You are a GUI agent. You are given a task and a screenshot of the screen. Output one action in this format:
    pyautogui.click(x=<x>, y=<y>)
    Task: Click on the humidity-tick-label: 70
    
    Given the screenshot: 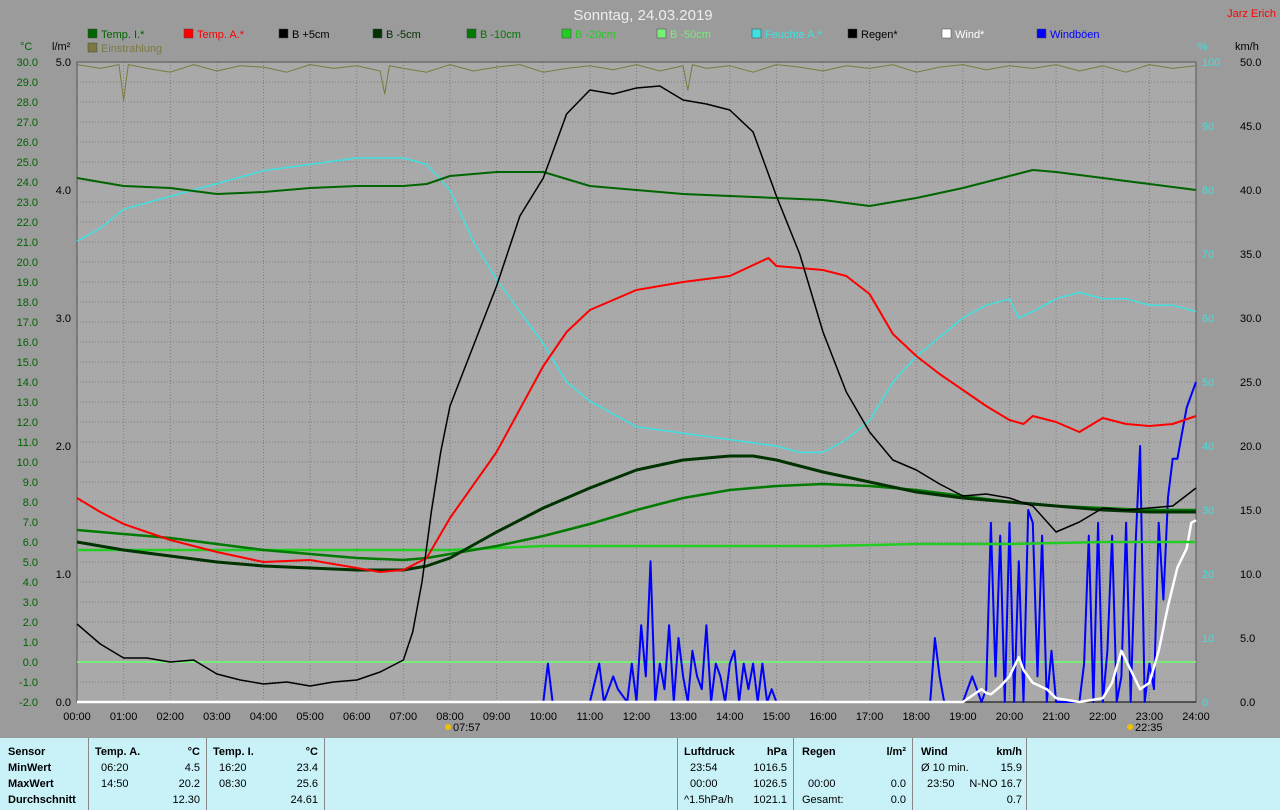 What is the action you would take?
    pyautogui.click(x=1208, y=255)
    